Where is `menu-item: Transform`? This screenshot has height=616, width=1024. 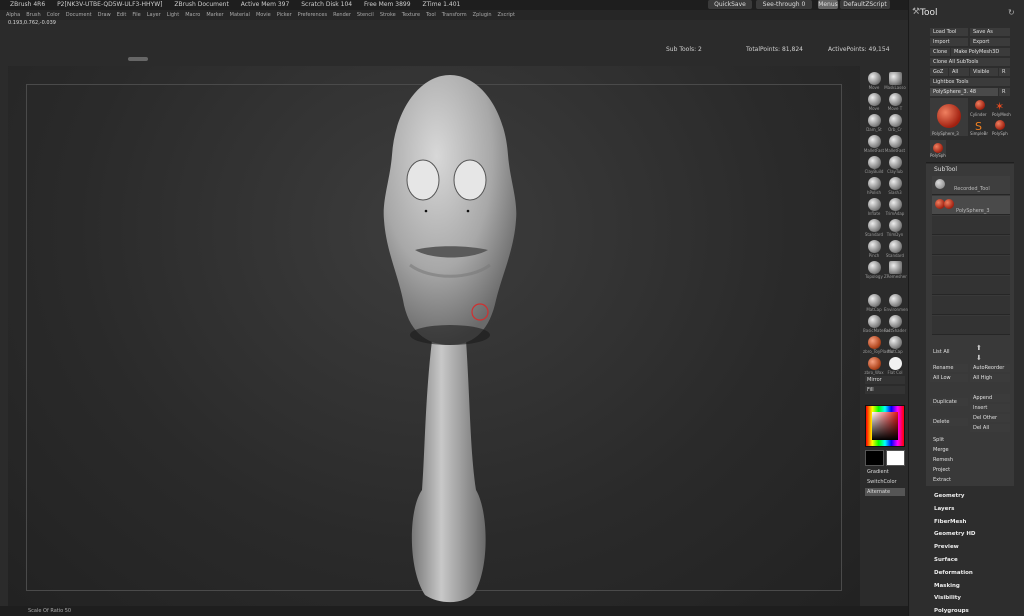
menu-item: Transform is located at coordinates (454, 15).